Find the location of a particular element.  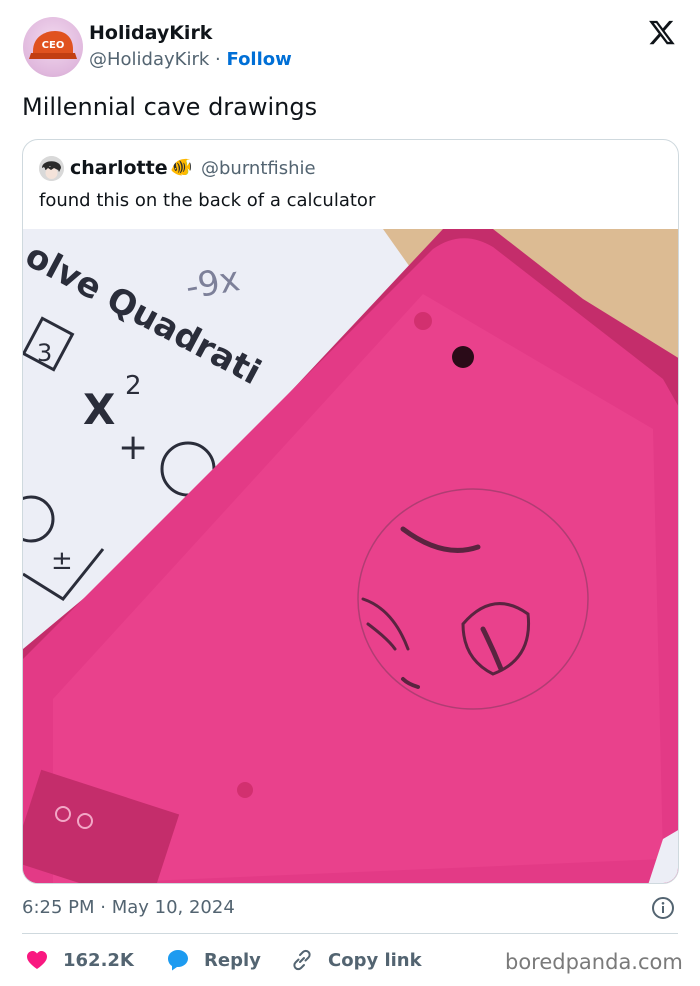

quoted-text: found this on the back of a calculator is located at coordinates (207, 200).